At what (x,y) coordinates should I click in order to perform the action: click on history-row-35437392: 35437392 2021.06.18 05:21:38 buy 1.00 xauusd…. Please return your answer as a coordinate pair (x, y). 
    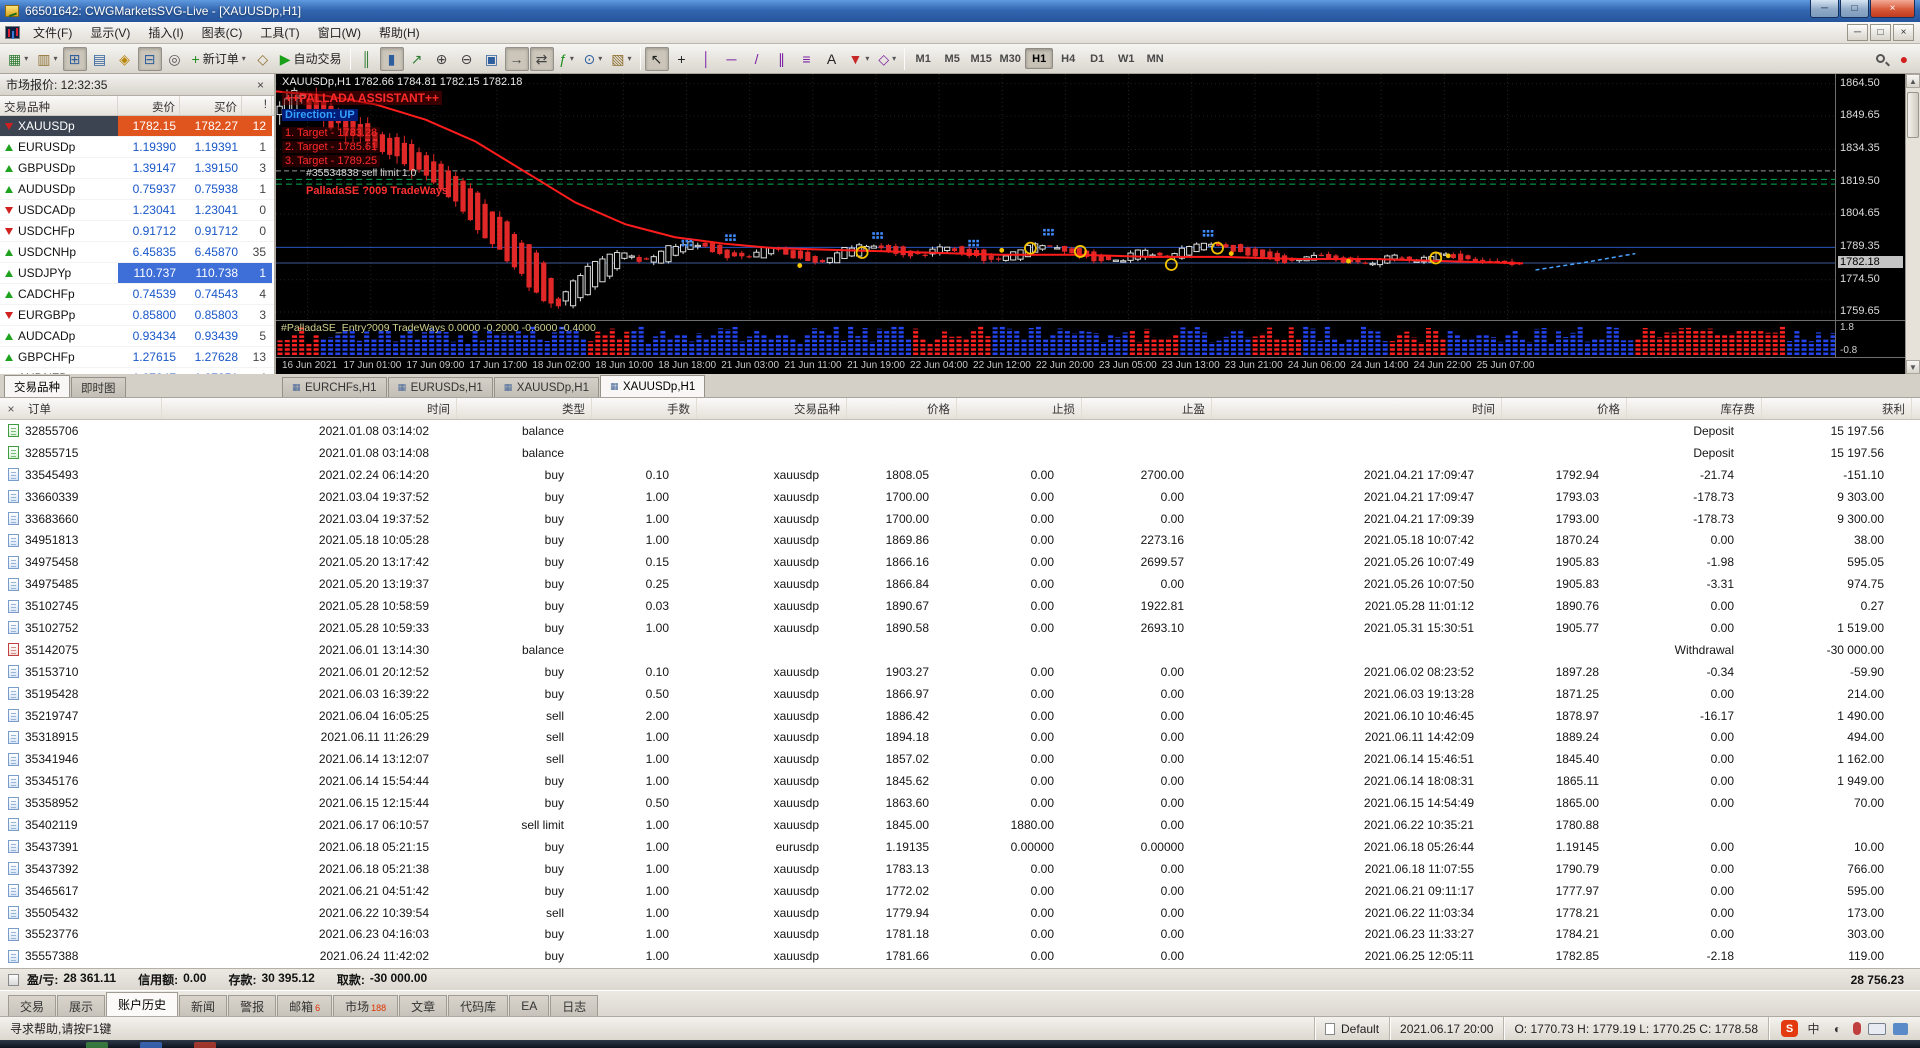
    Looking at the image, I should click on (960, 869).